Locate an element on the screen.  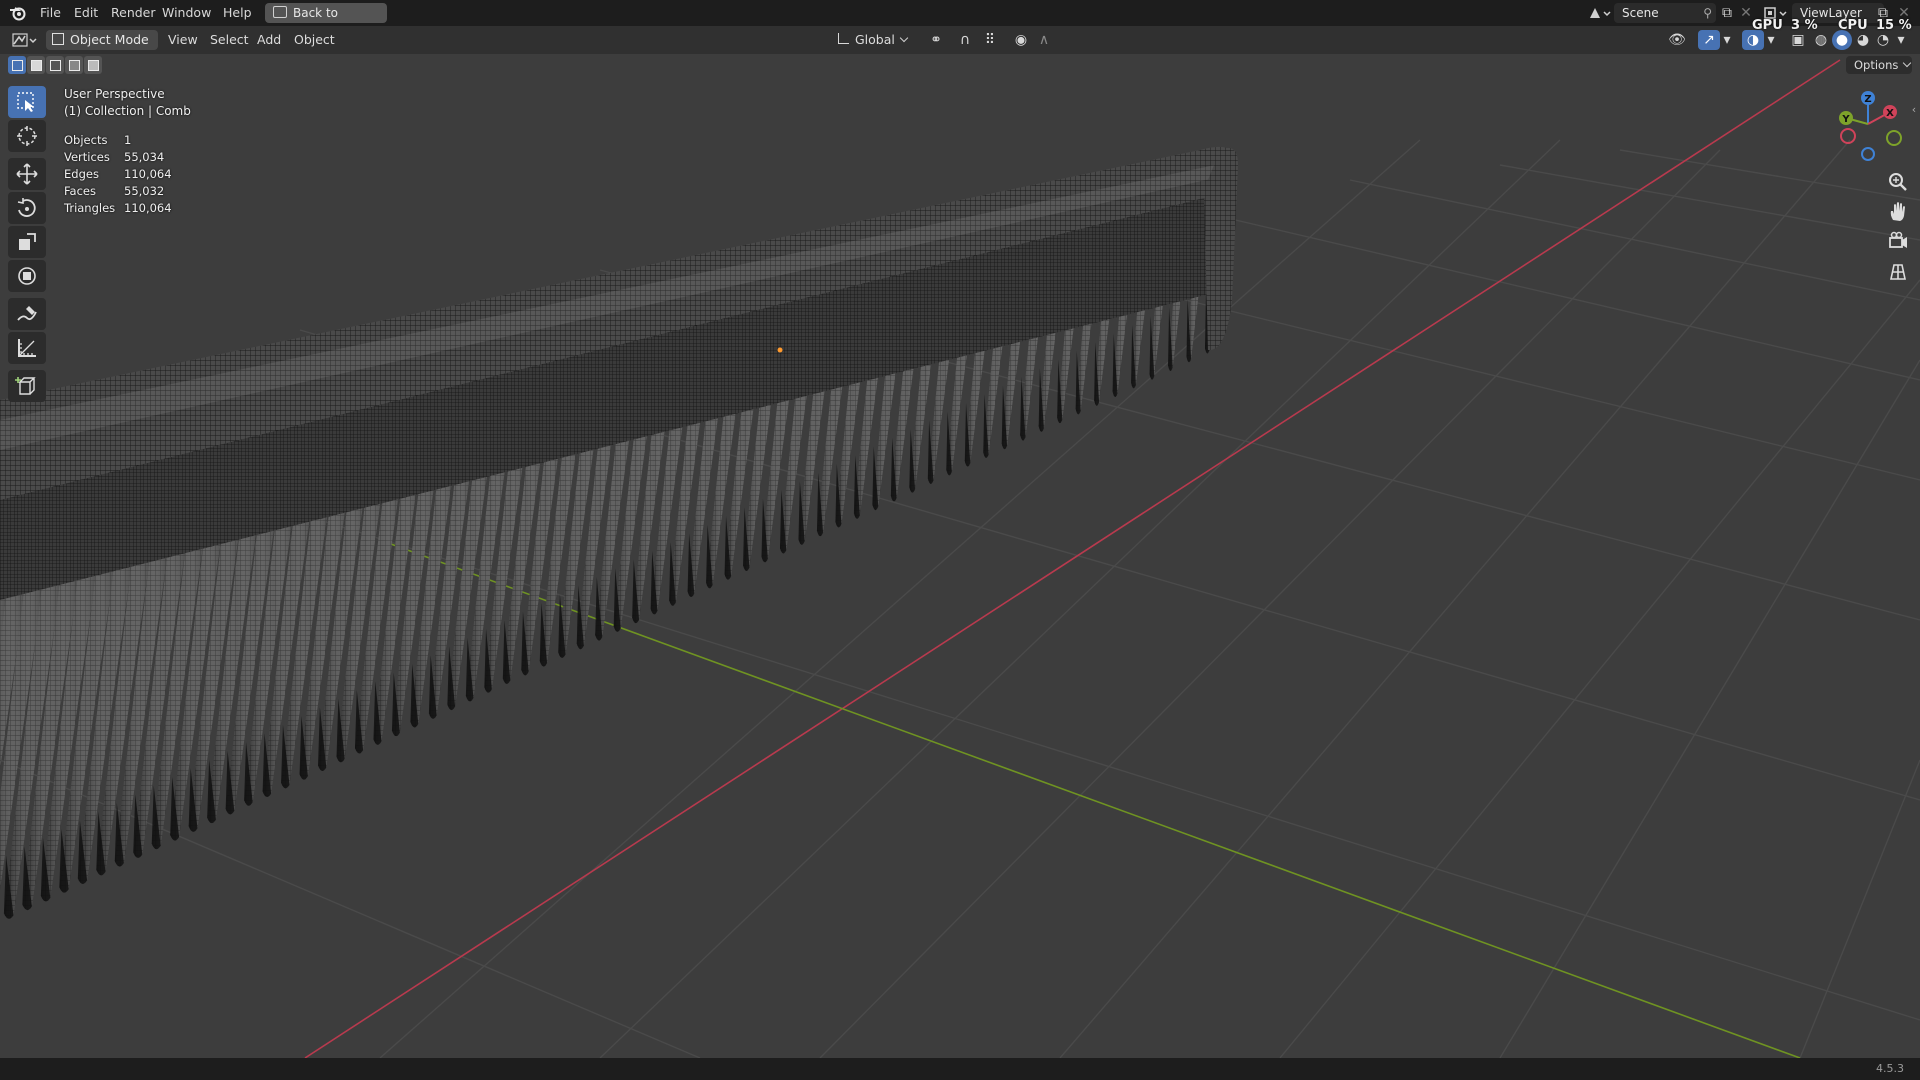
falloff-icon: ∧ is located at coordinates (1044, 40).